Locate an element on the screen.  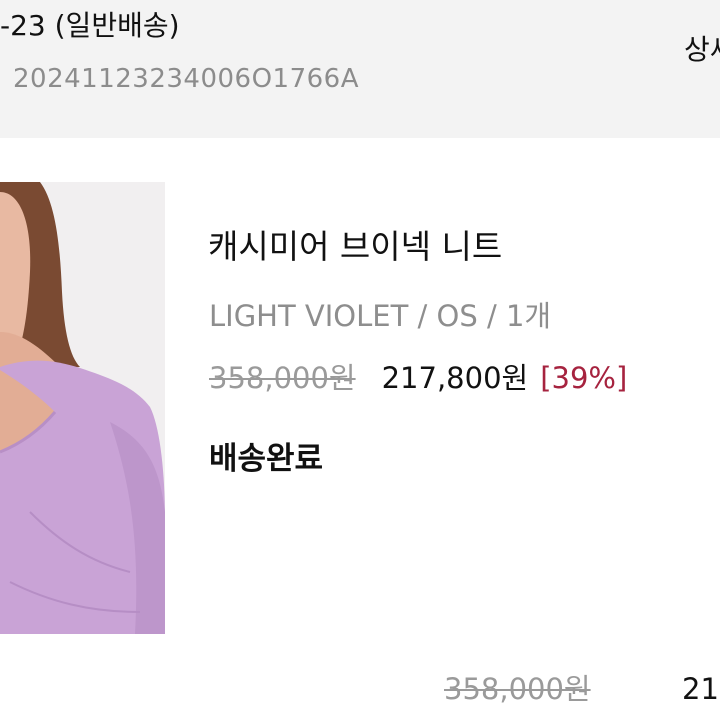
discount-rate: [39%] is located at coordinates (584, 378).